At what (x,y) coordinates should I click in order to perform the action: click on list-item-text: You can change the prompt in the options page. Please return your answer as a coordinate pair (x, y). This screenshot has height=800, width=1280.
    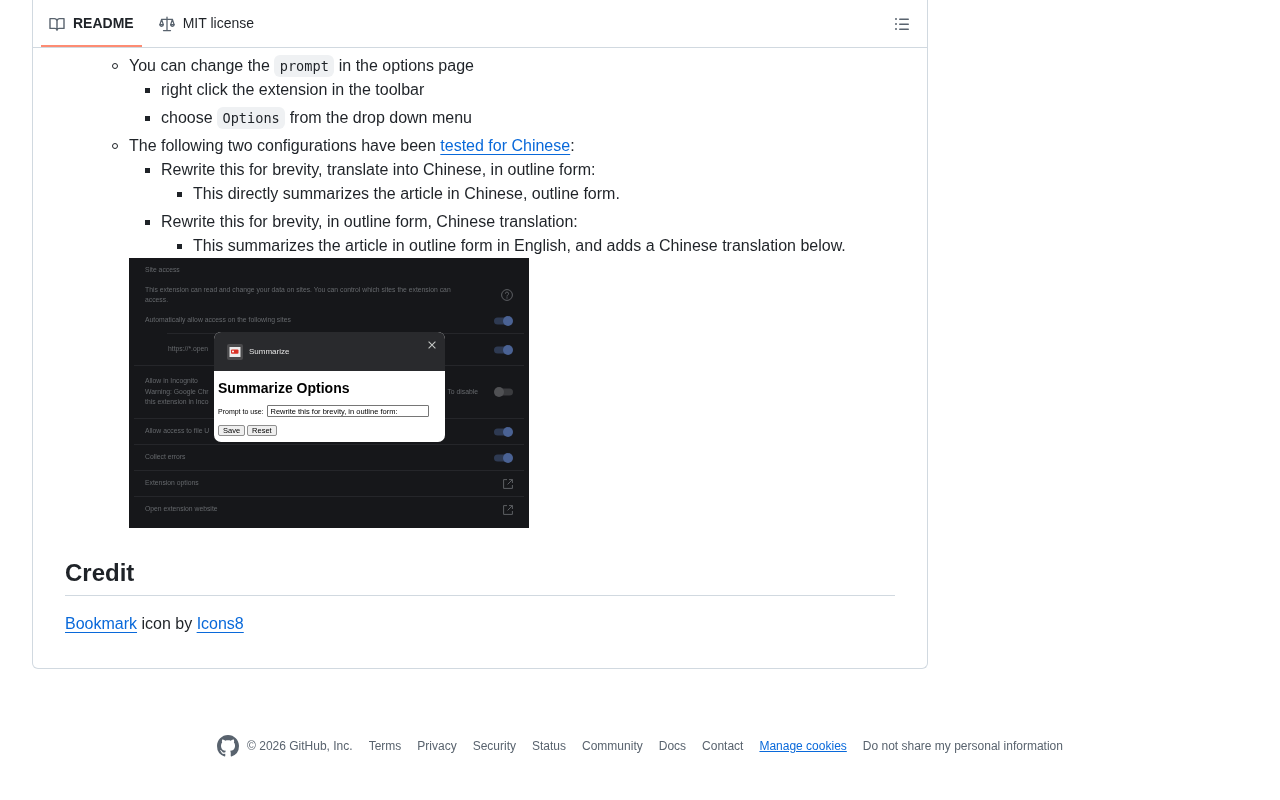
    Looking at the image, I should click on (512, 66).